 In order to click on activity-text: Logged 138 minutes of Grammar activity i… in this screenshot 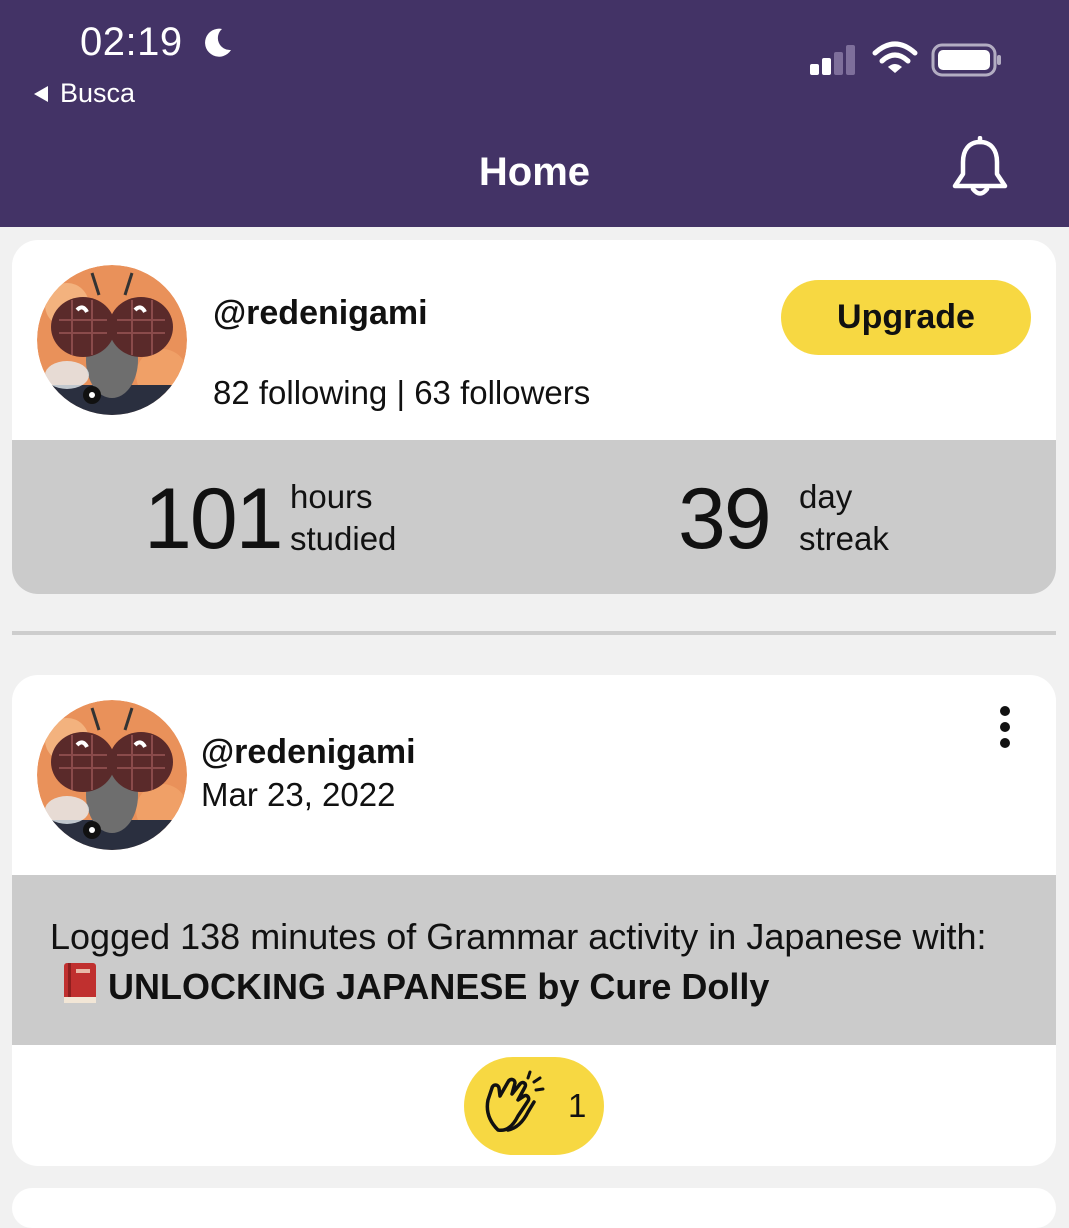, I will do `click(545, 962)`.